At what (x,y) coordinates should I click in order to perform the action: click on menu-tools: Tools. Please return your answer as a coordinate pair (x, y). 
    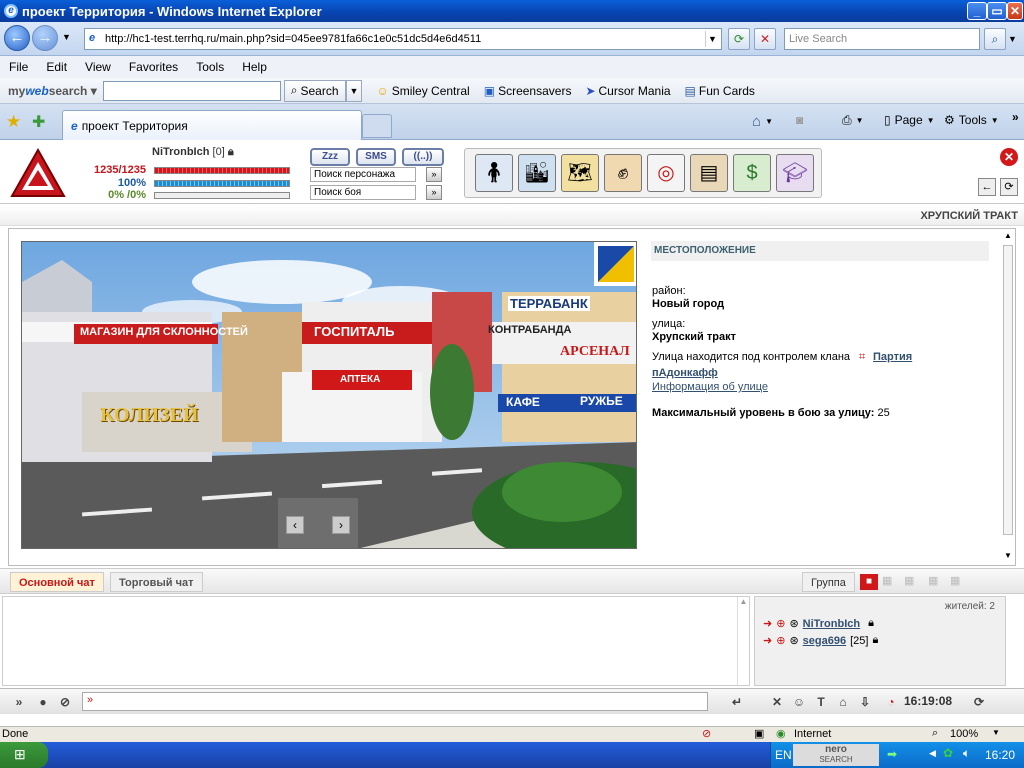
    Looking at the image, I should click on (210, 67).